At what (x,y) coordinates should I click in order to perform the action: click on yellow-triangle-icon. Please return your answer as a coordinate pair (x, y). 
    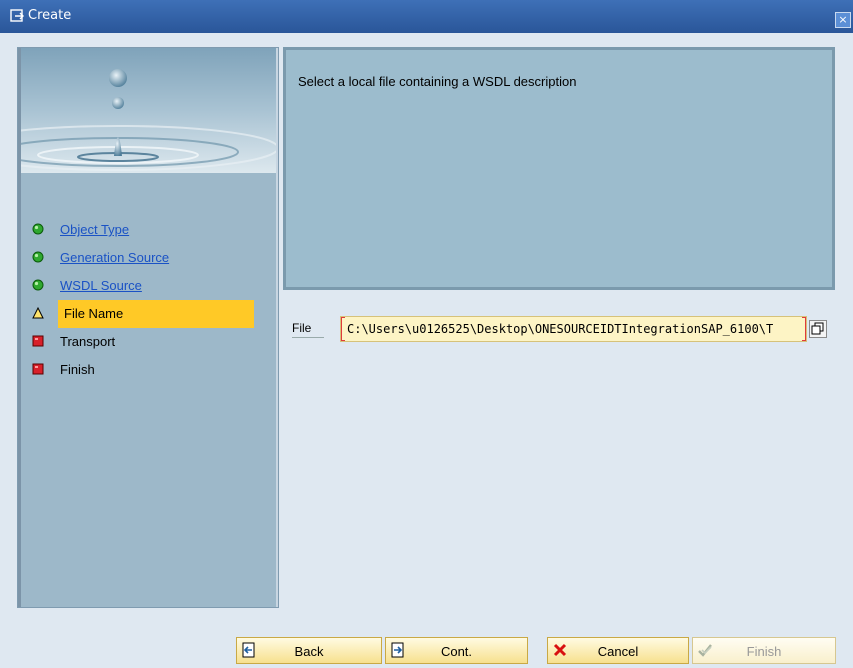
    Looking at the image, I should click on (38, 313).